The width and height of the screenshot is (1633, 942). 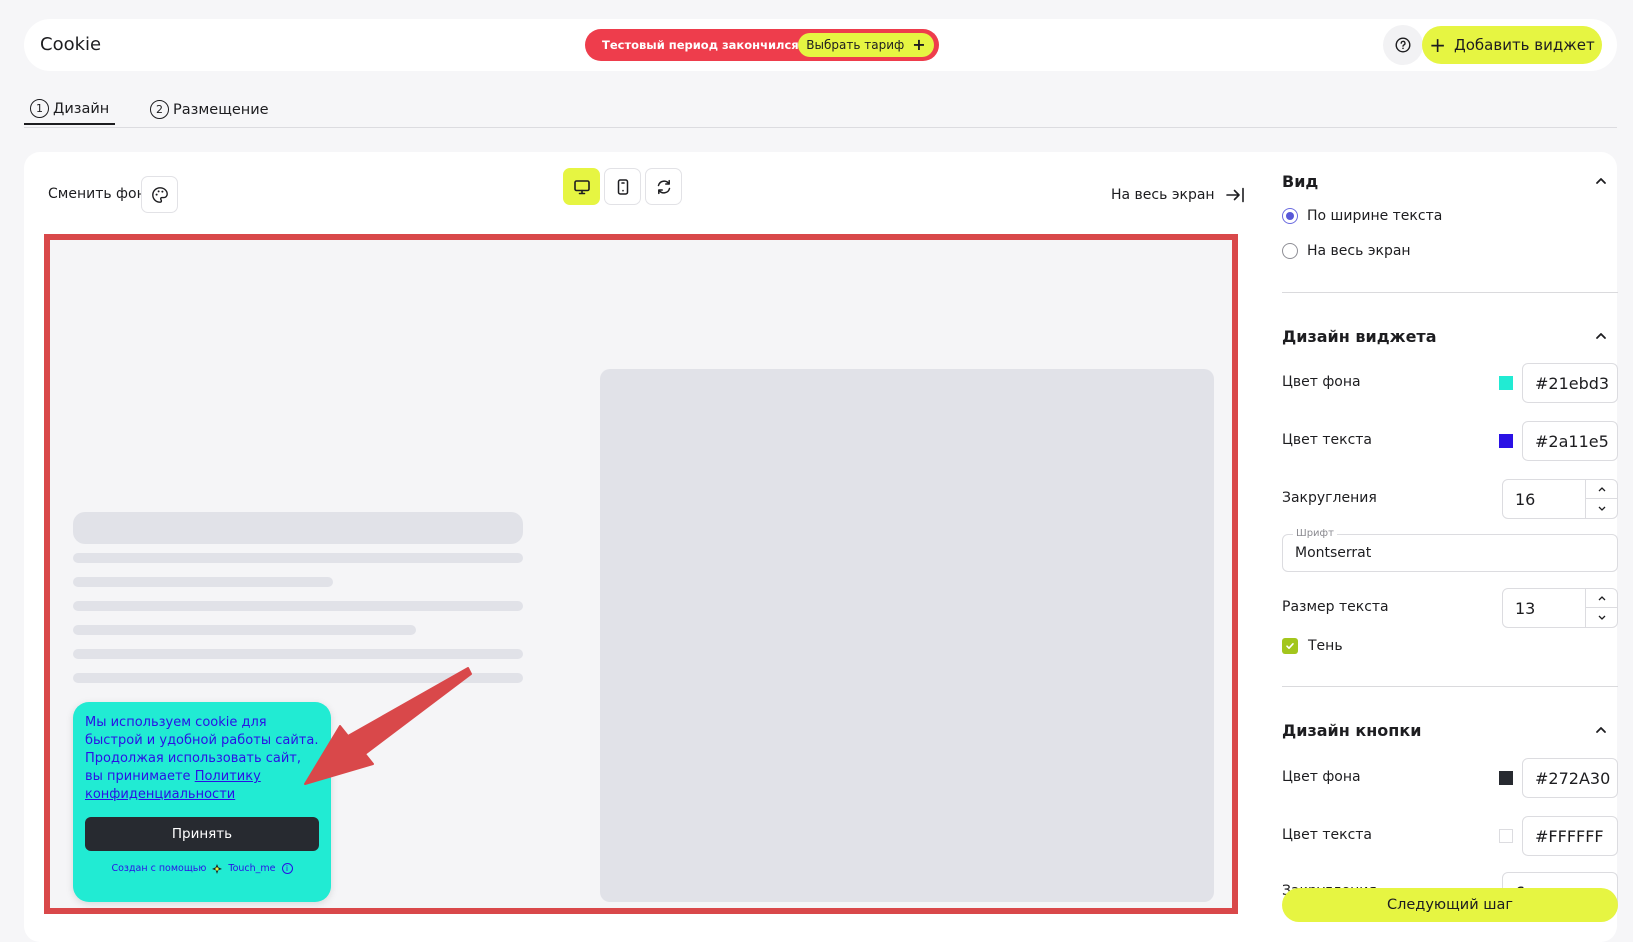 What do you see at coordinates (855, 45) in the screenshot?
I see `choose-plan-label: Выбрать тариф` at bounding box center [855, 45].